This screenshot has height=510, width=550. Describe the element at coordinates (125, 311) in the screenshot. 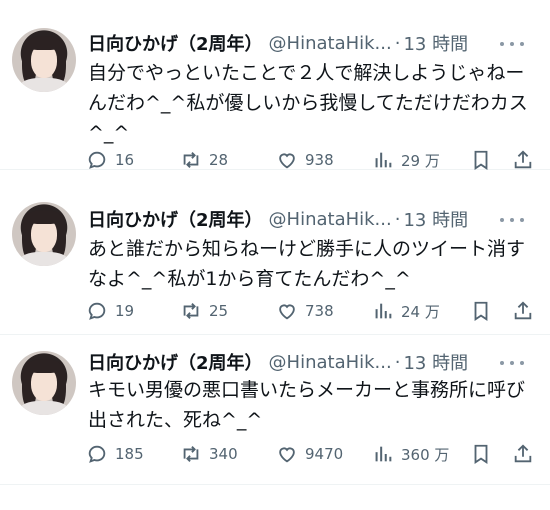

I see `reply-count: 19` at that location.